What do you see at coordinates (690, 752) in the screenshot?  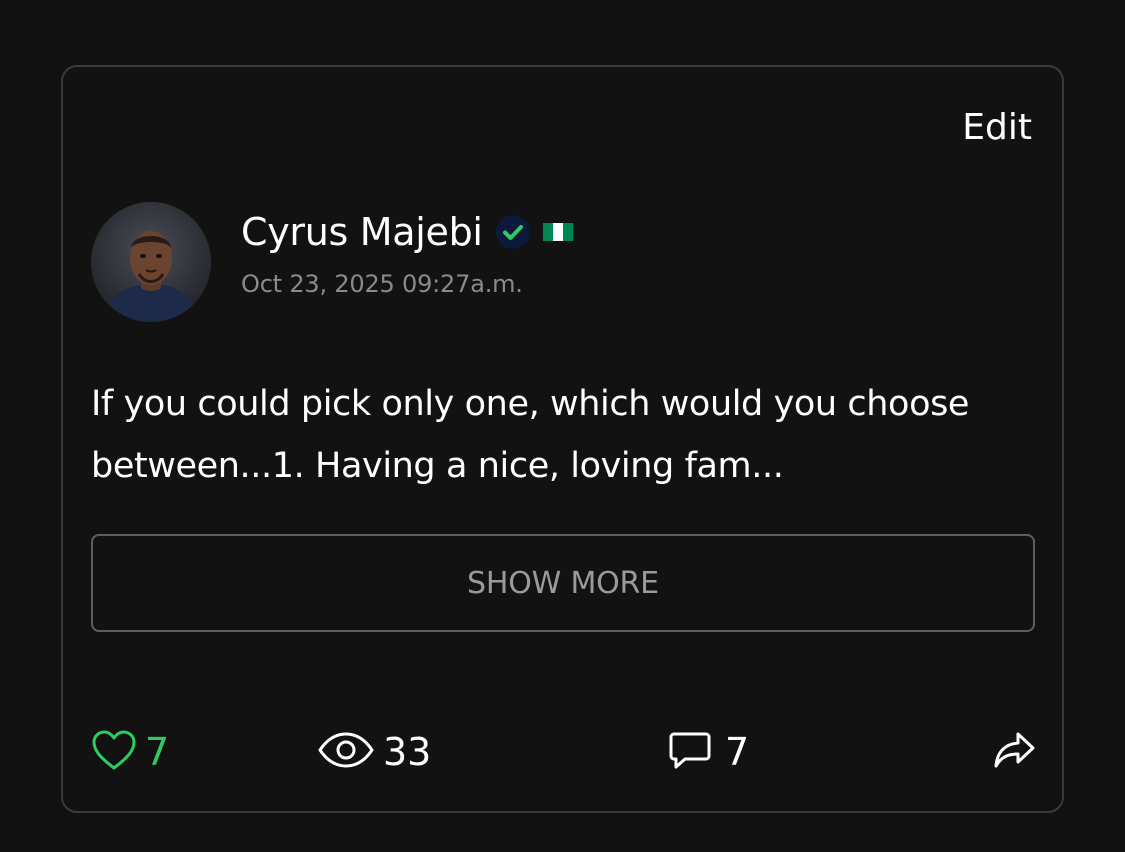 I see `comment-bubble-icon` at bounding box center [690, 752].